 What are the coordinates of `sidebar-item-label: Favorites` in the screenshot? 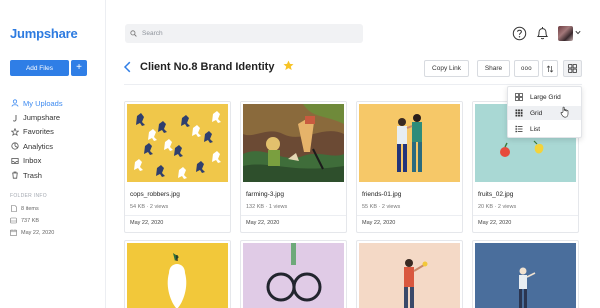 It's located at (38, 132).